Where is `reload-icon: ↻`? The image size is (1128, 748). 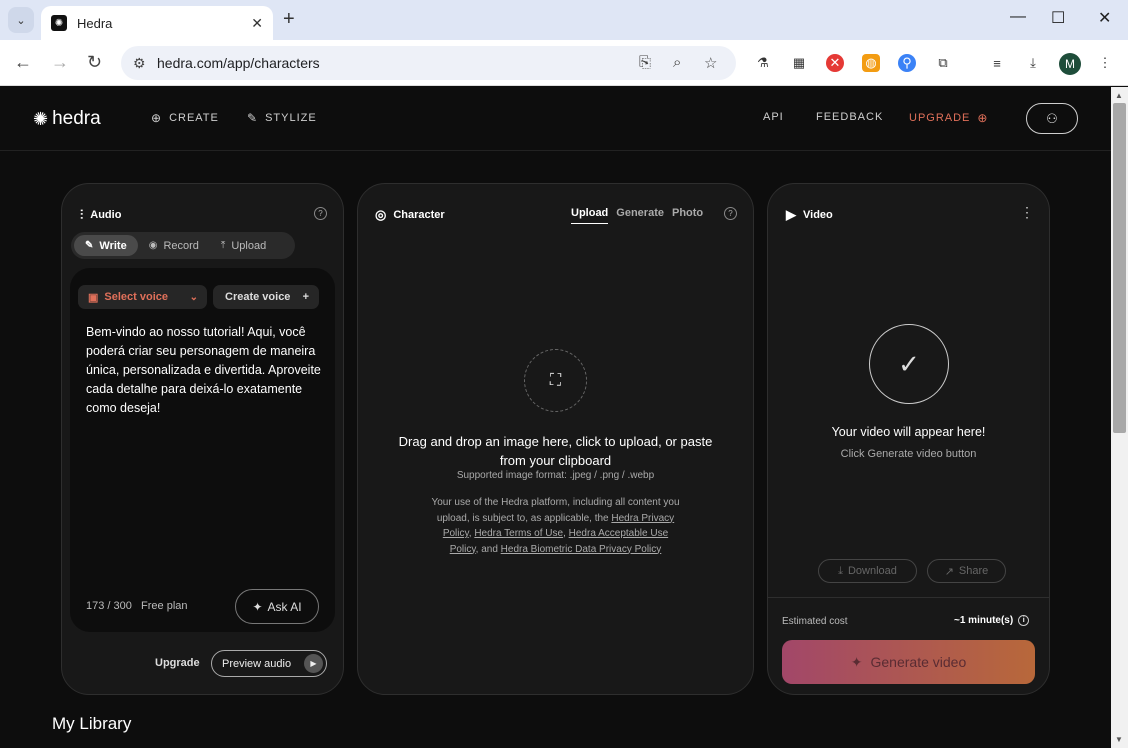
reload-icon: ↻ is located at coordinates (94, 62).